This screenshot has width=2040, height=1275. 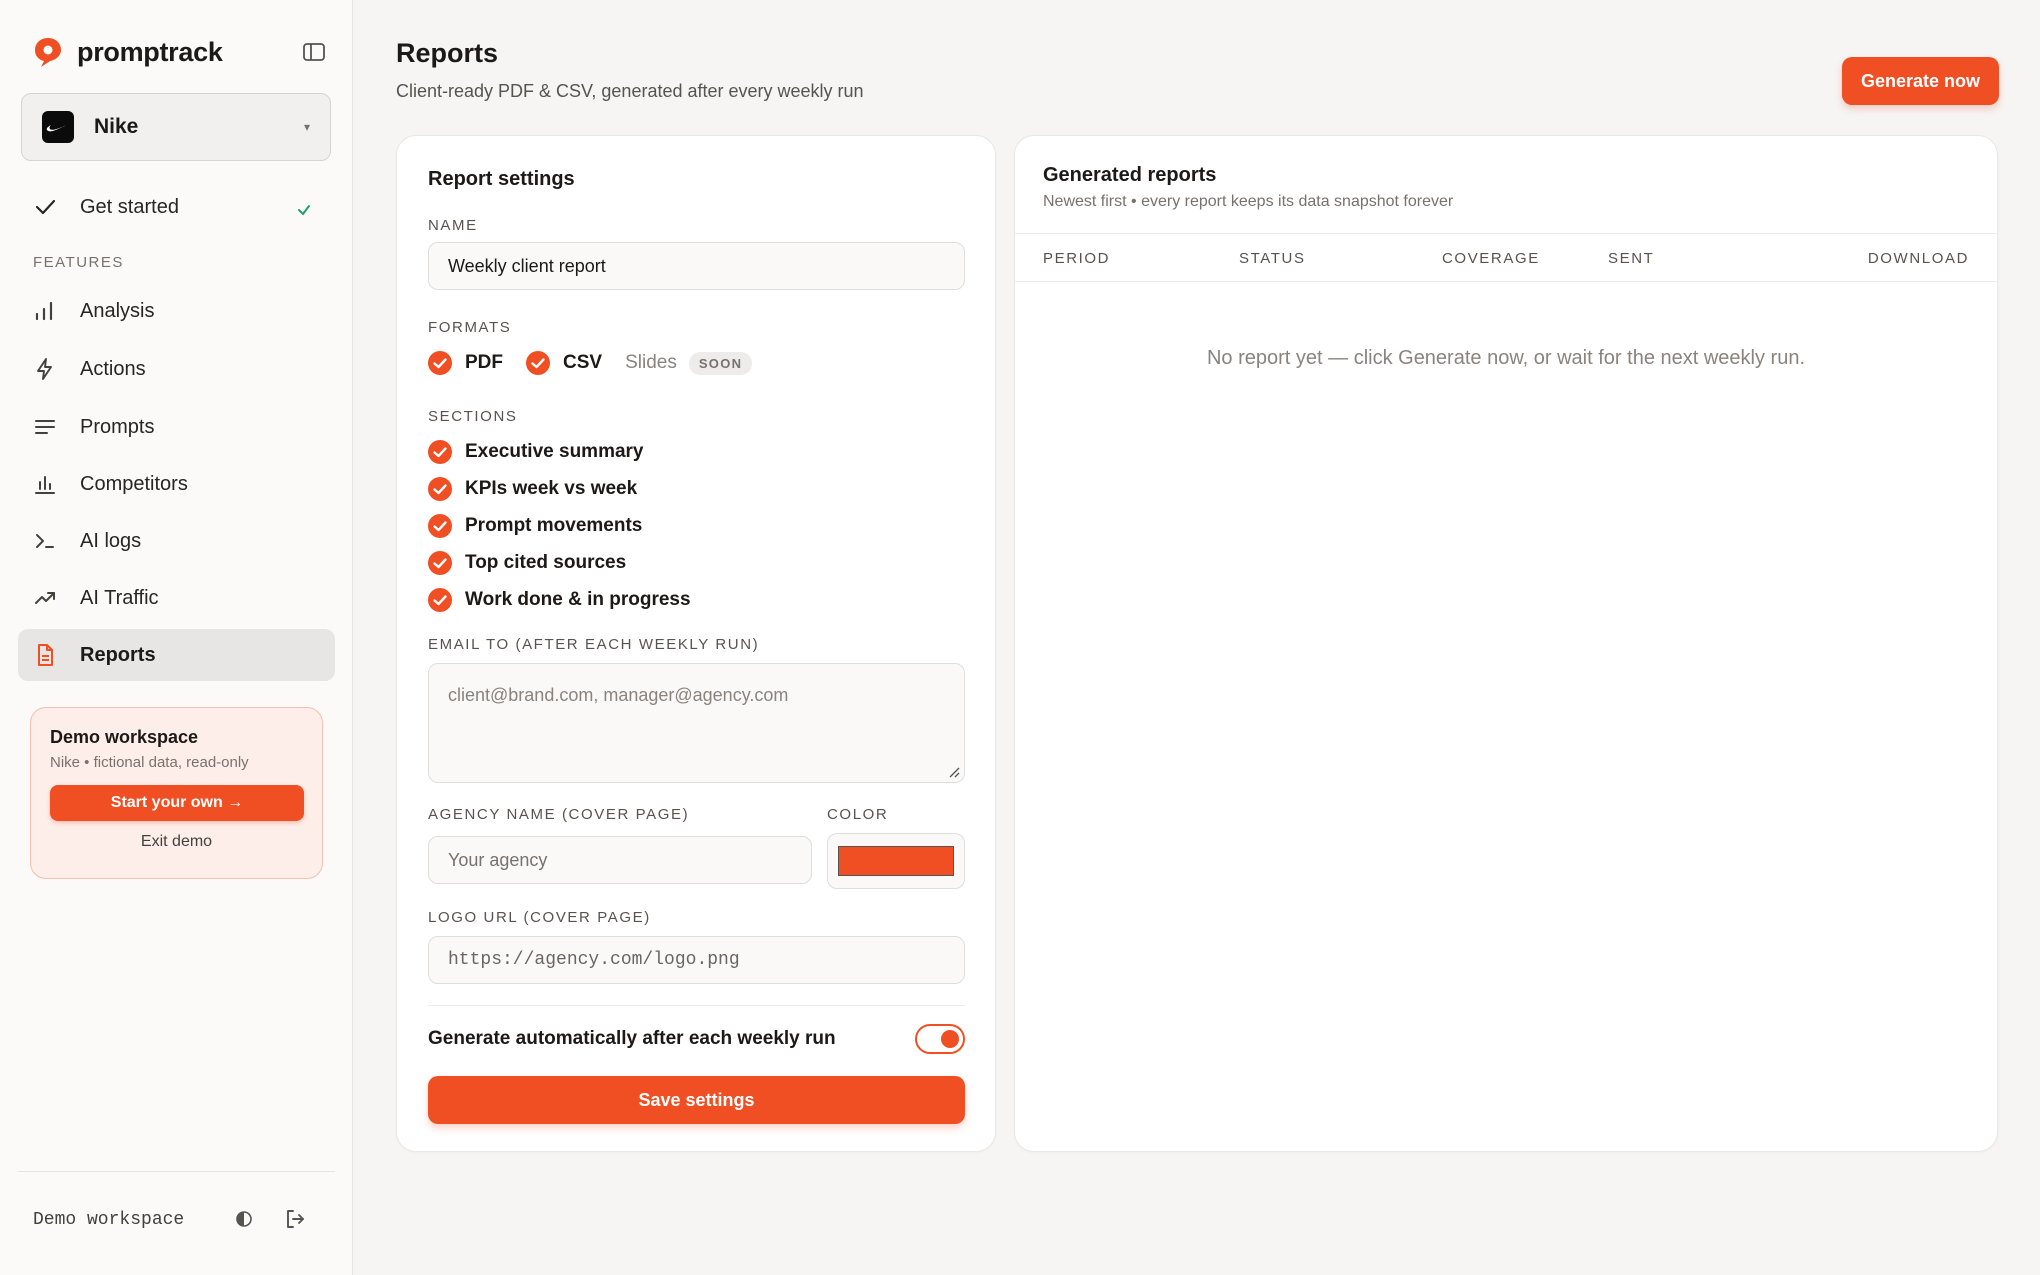 I want to click on nav-label-actions: Actions, so click(x=113, y=368).